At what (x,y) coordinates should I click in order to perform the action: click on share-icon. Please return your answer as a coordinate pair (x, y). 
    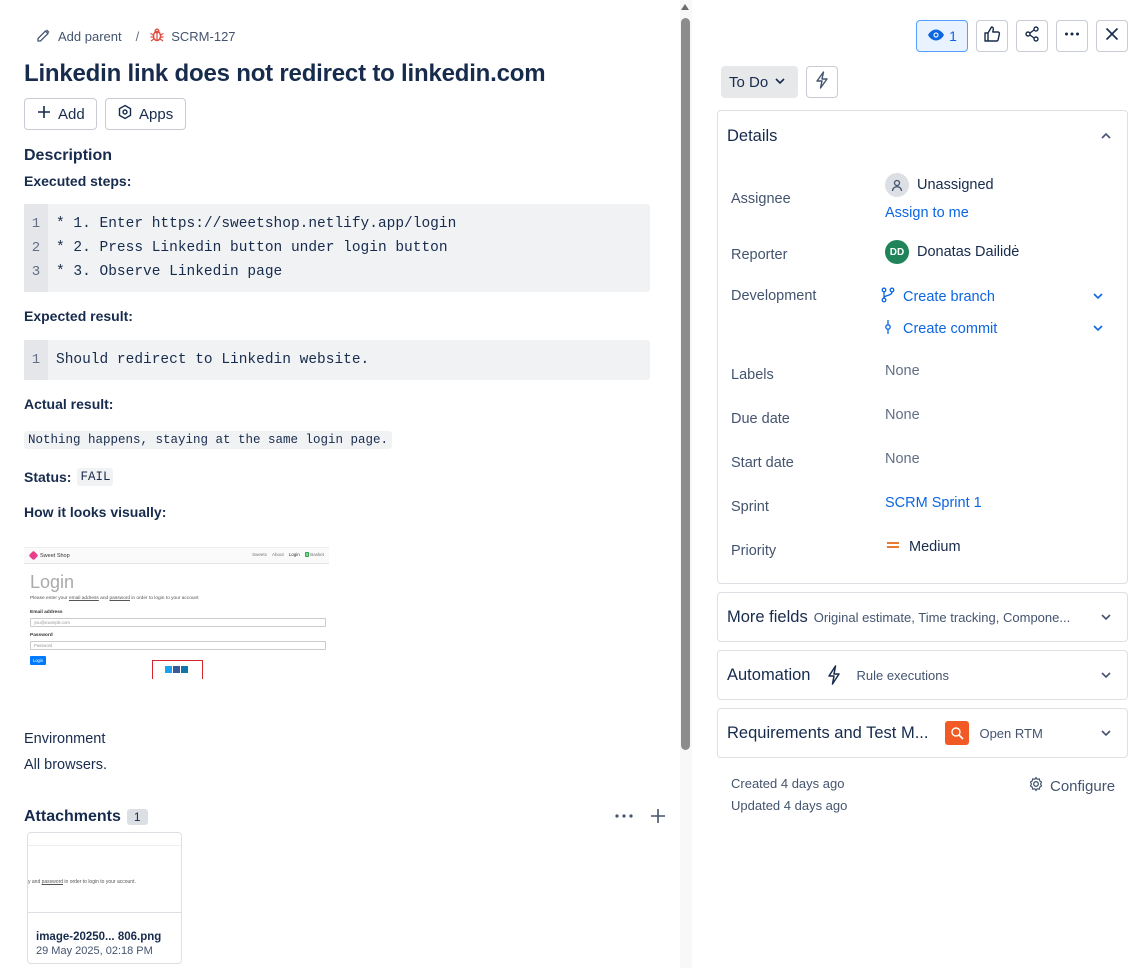
    Looking at the image, I should click on (1032, 36).